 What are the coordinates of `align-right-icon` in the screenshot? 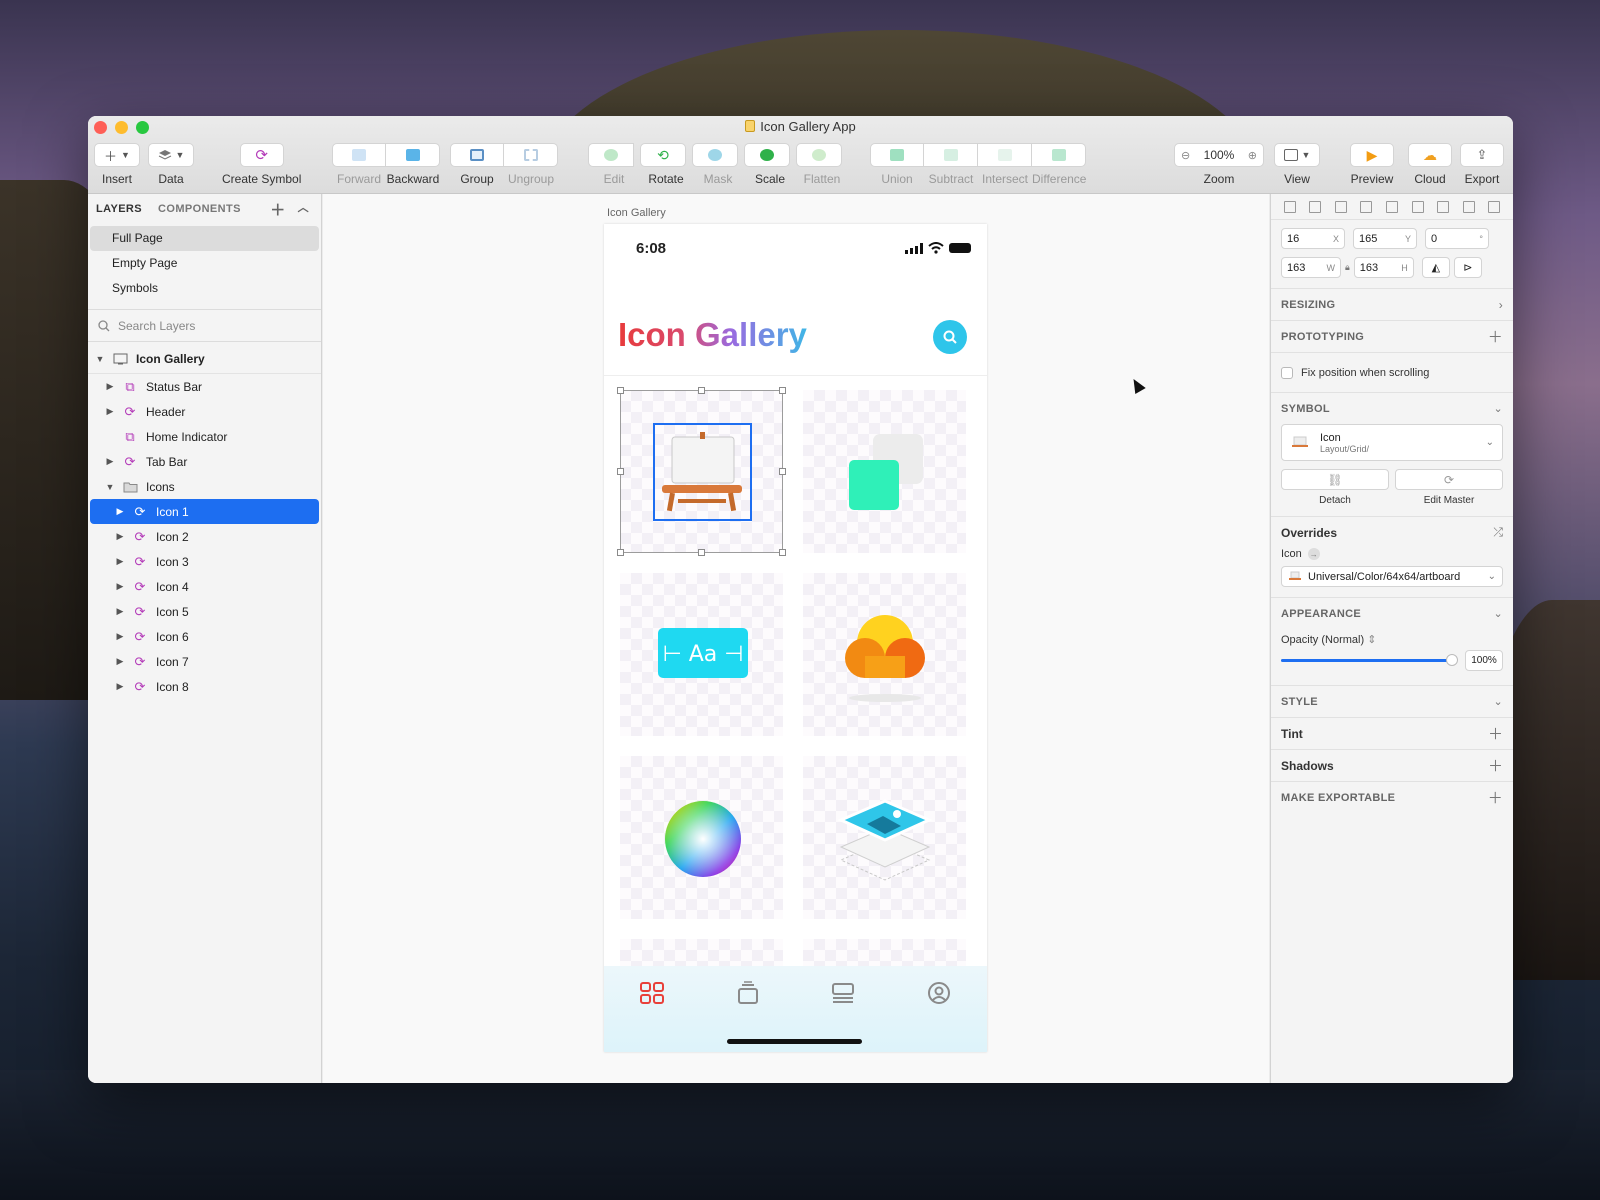 It's located at (1366, 206).